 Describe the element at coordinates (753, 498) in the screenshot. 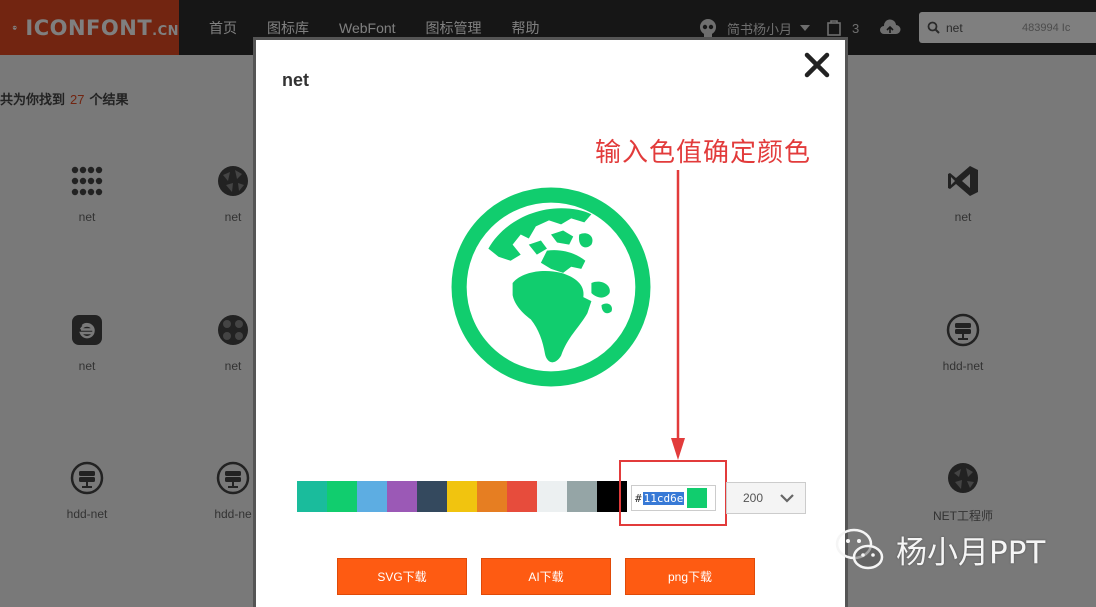

I see `size-value: 200` at that location.